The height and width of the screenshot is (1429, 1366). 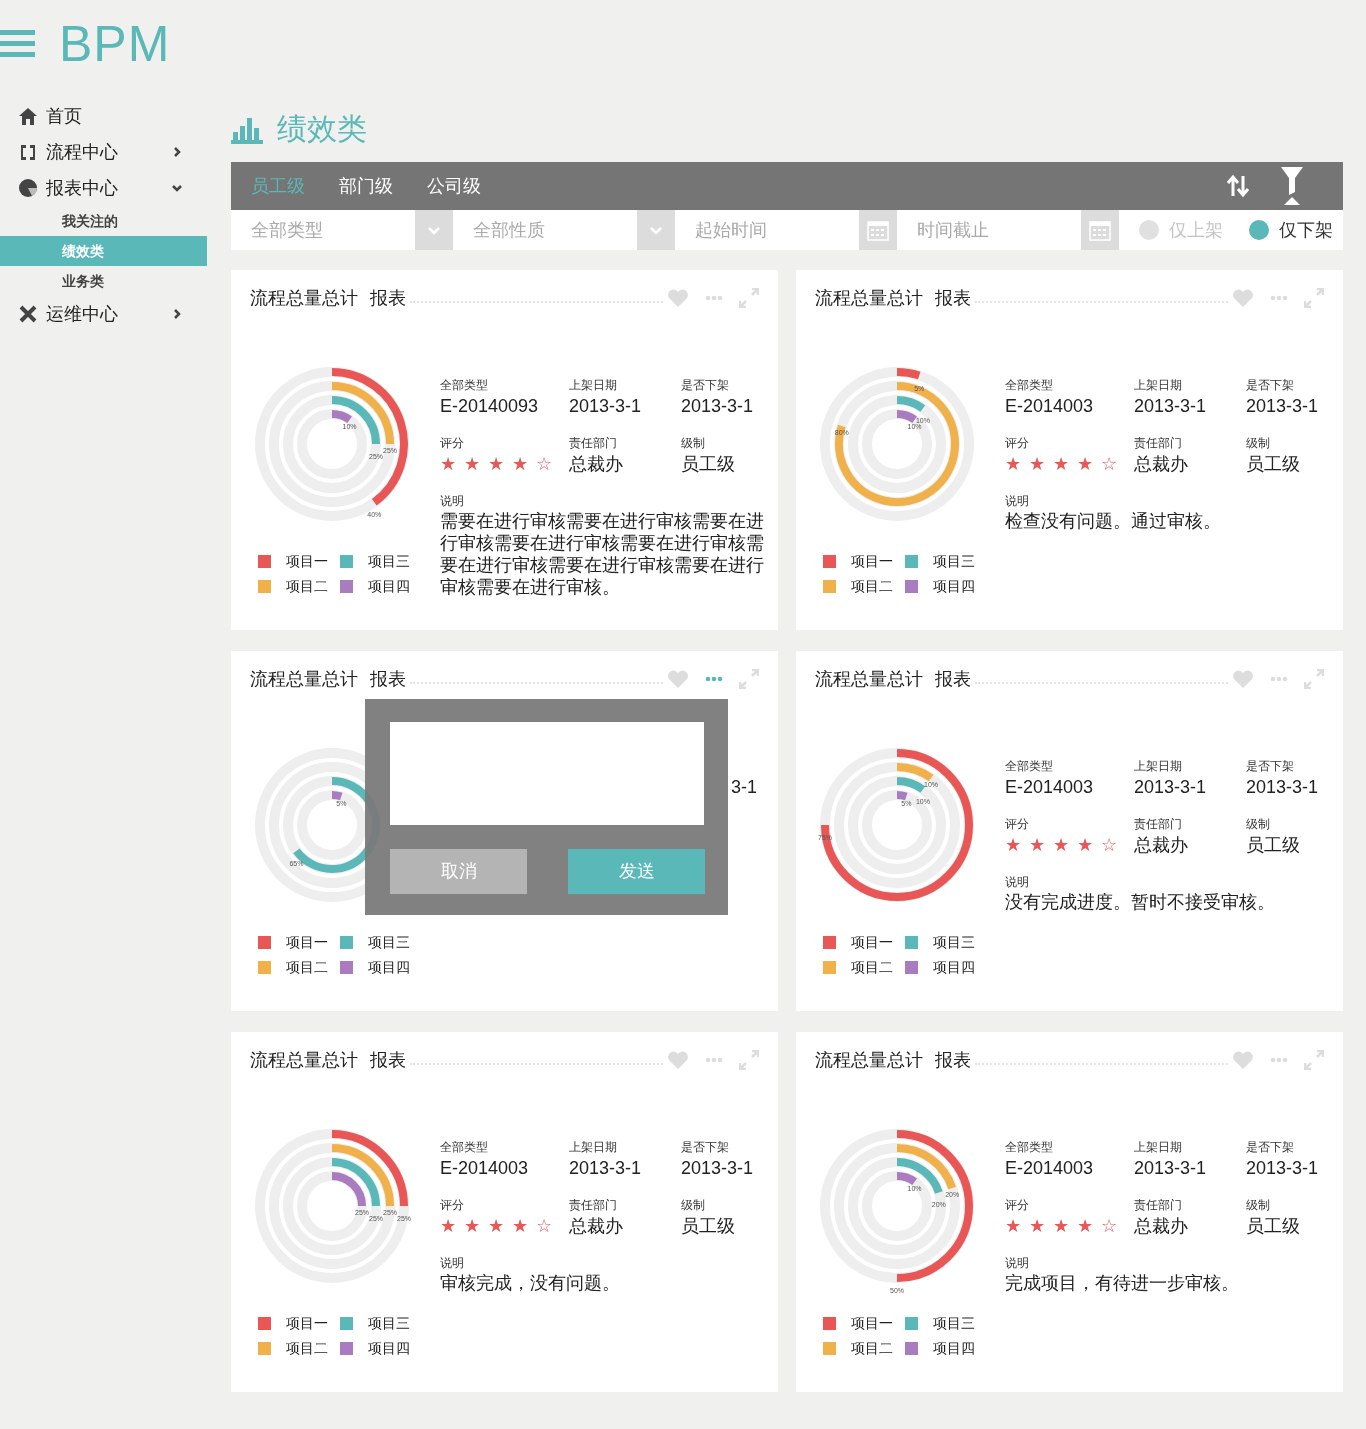 I want to click on nav-item: 首页, so click(x=103, y=116).